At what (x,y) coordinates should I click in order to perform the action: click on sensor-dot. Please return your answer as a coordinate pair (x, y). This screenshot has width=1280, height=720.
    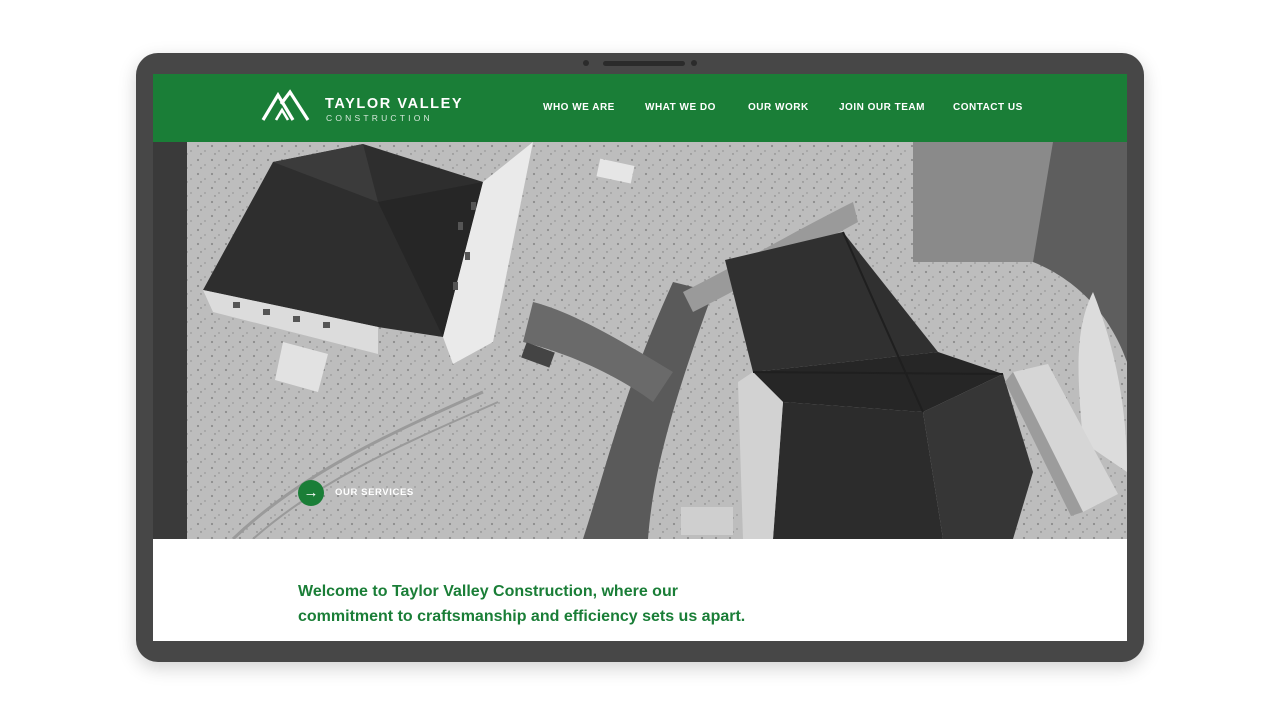
    Looking at the image, I should click on (694, 63).